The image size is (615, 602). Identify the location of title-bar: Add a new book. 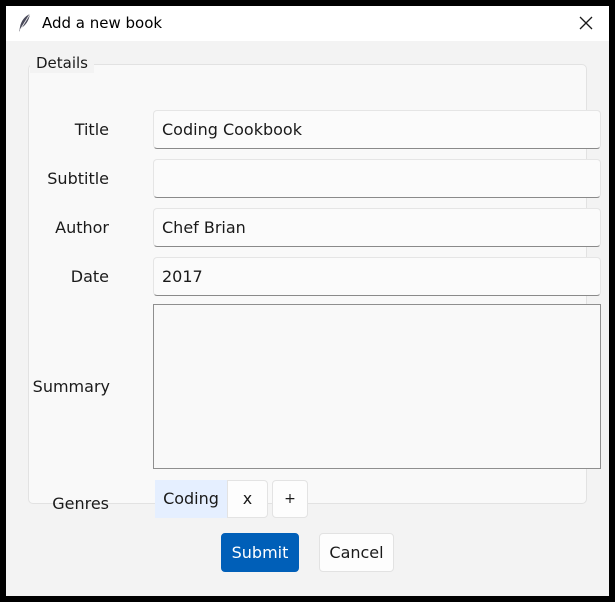
(307, 23).